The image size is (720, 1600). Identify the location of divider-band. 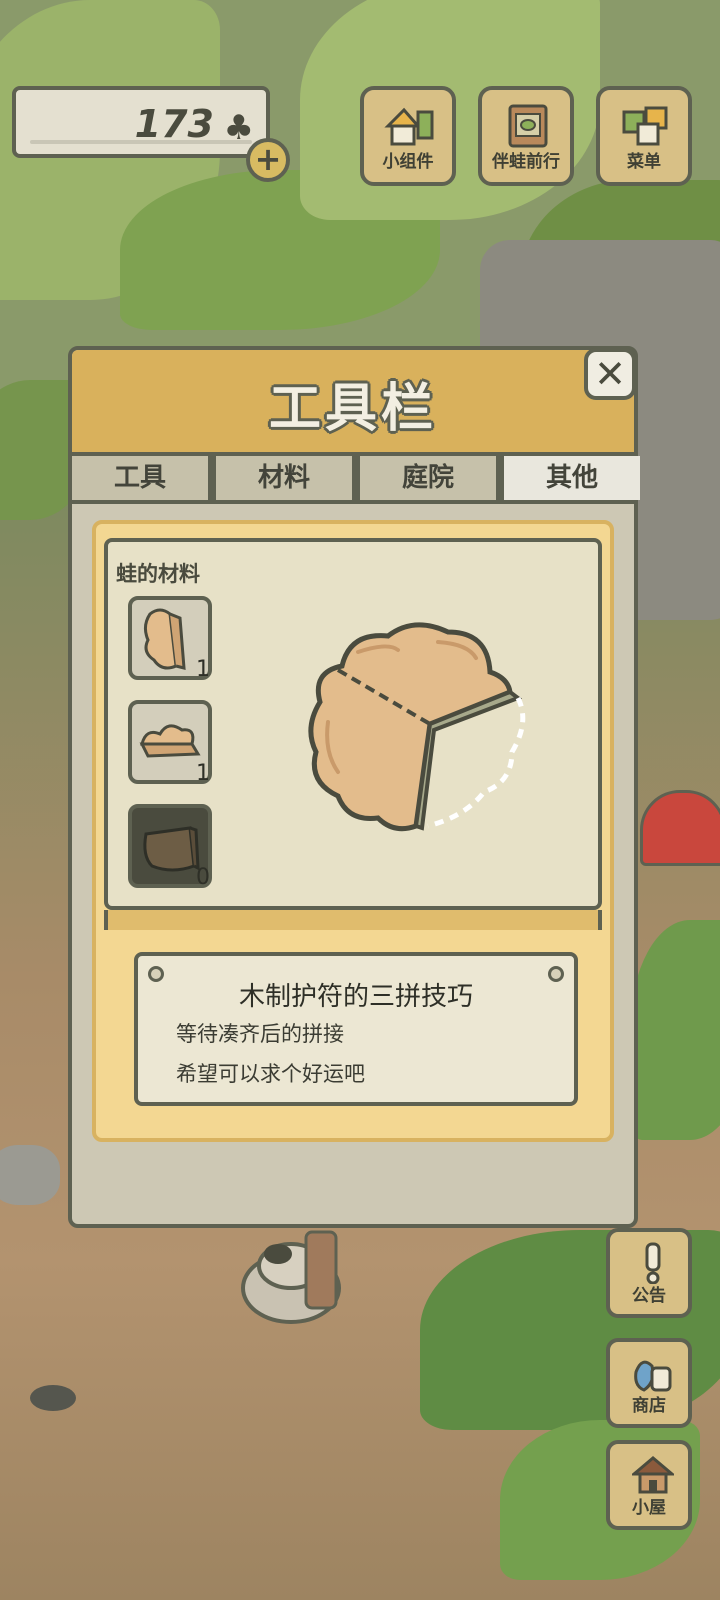
(353, 920).